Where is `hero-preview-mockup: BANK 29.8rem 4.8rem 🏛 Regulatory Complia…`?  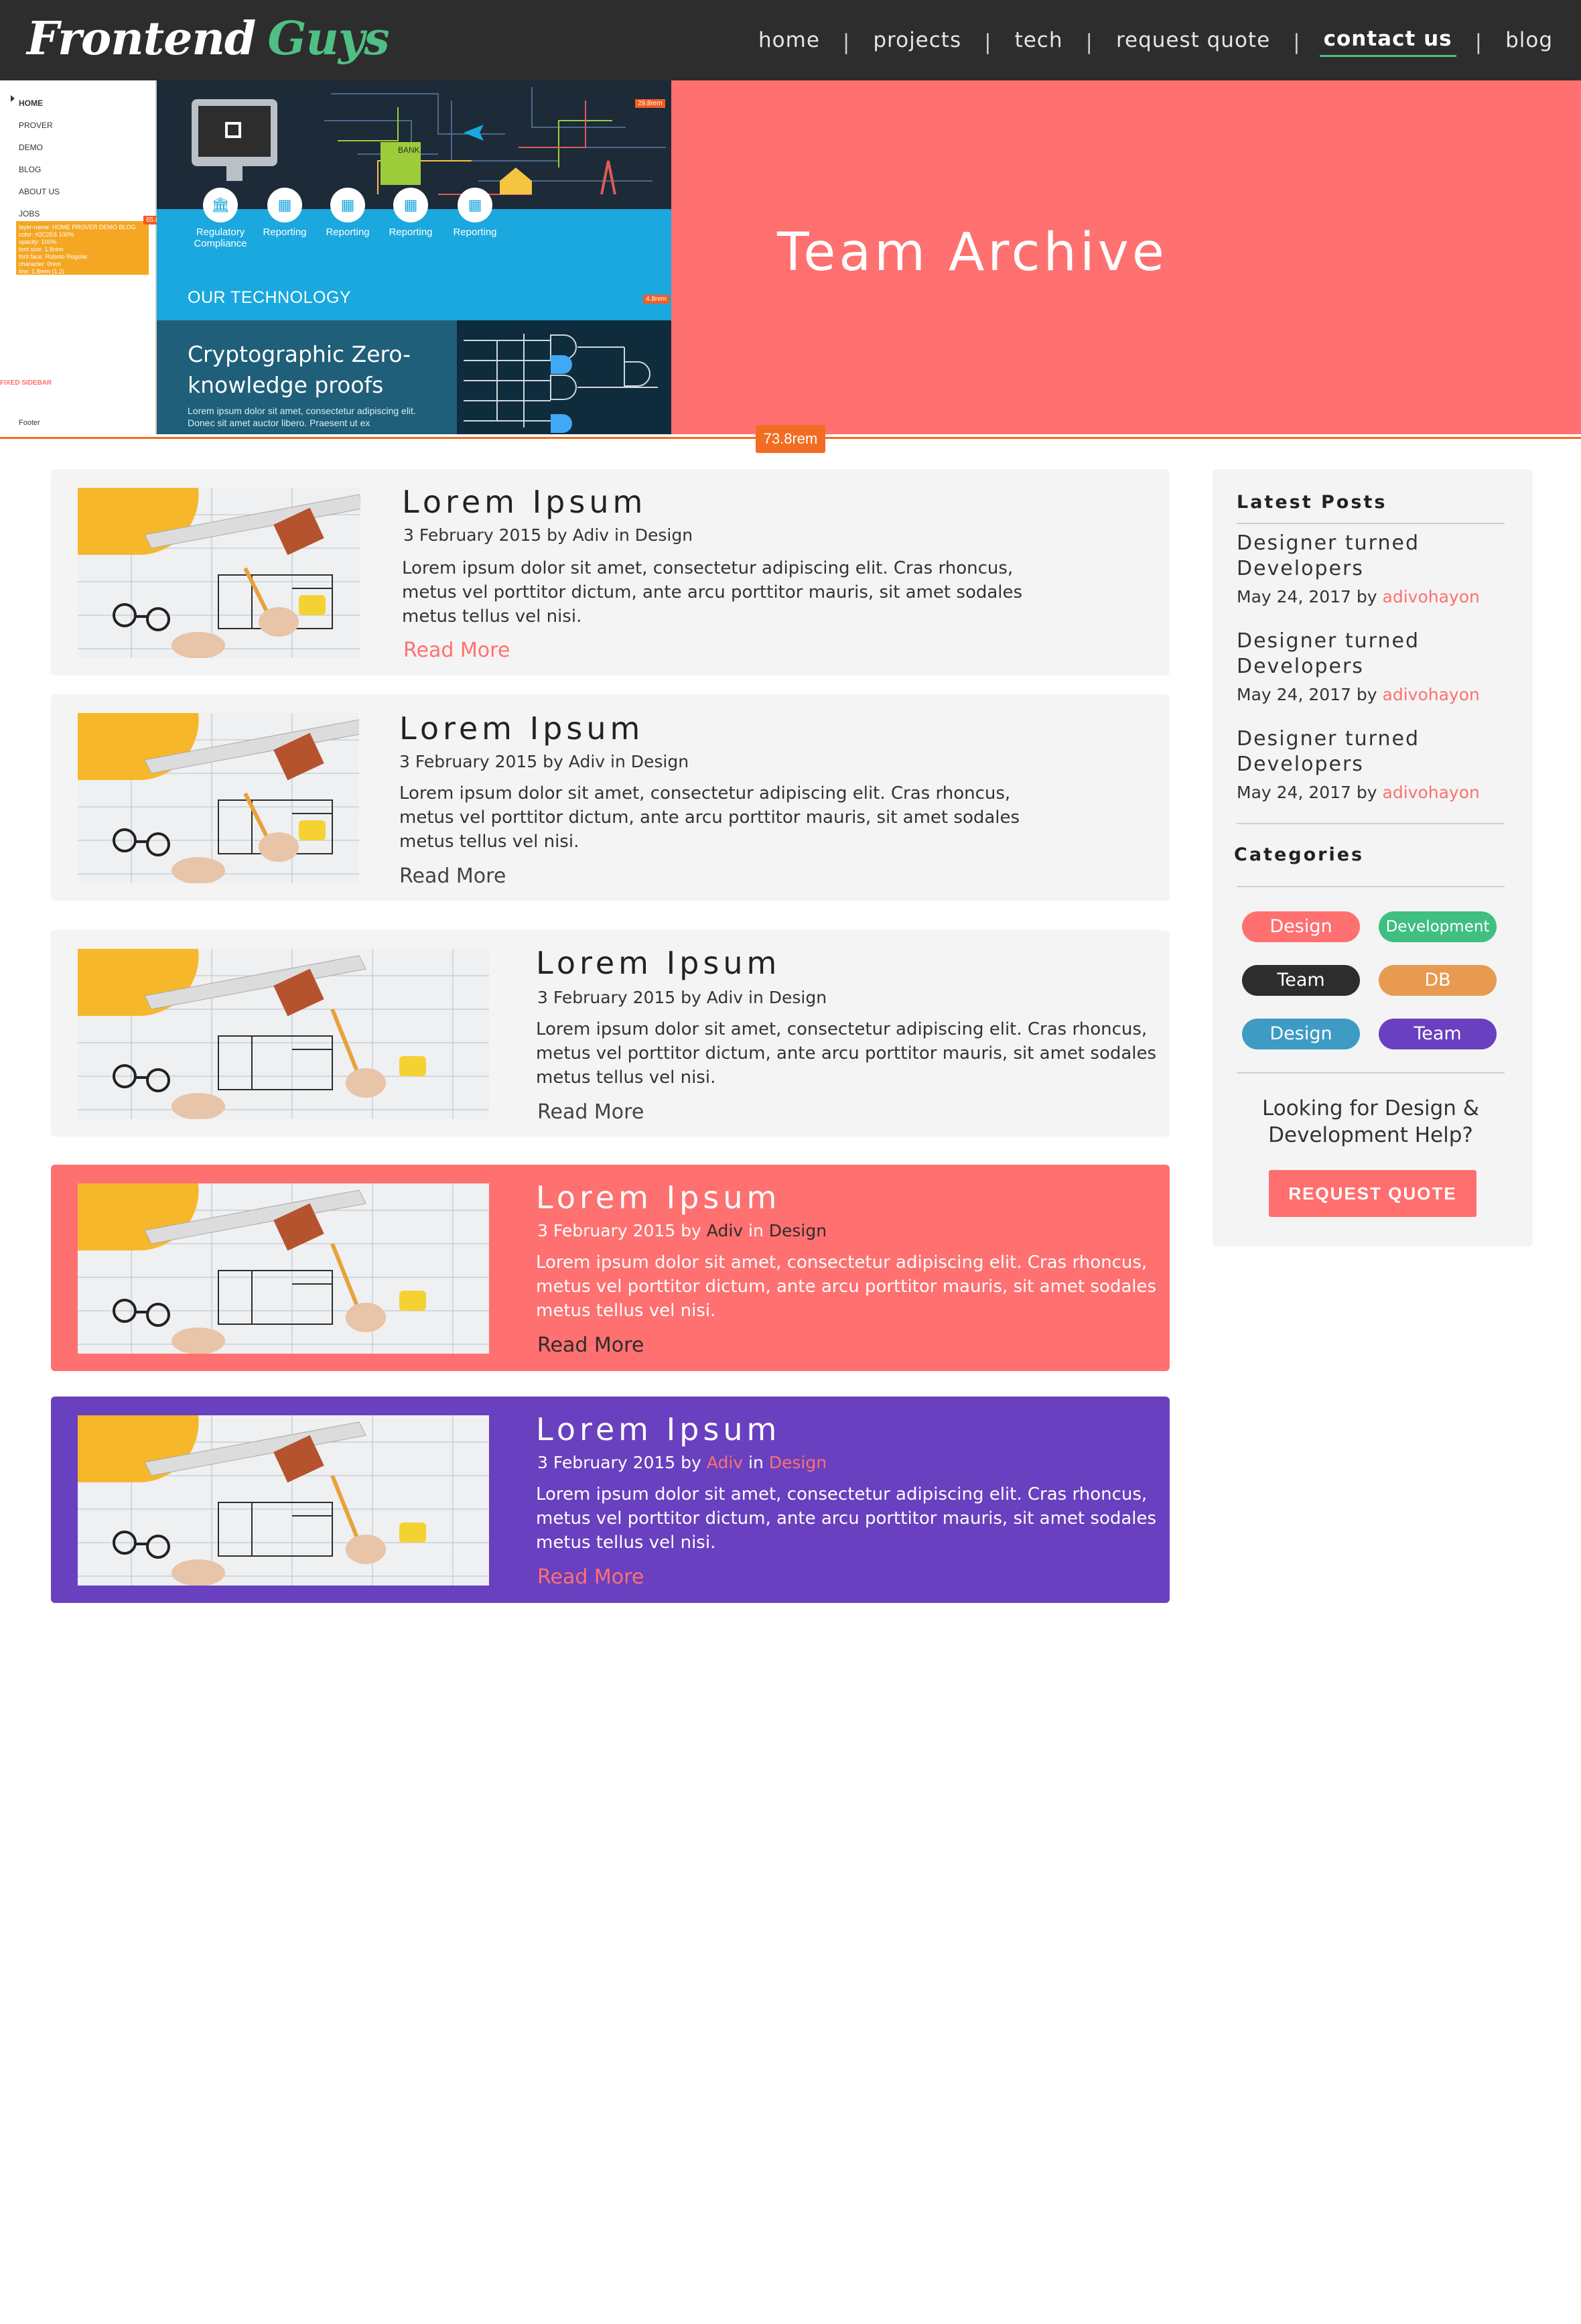
hero-preview-mockup: BANK 29.8rem 4.8rem 🏛 Regulatory Complia… is located at coordinates (414, 257).